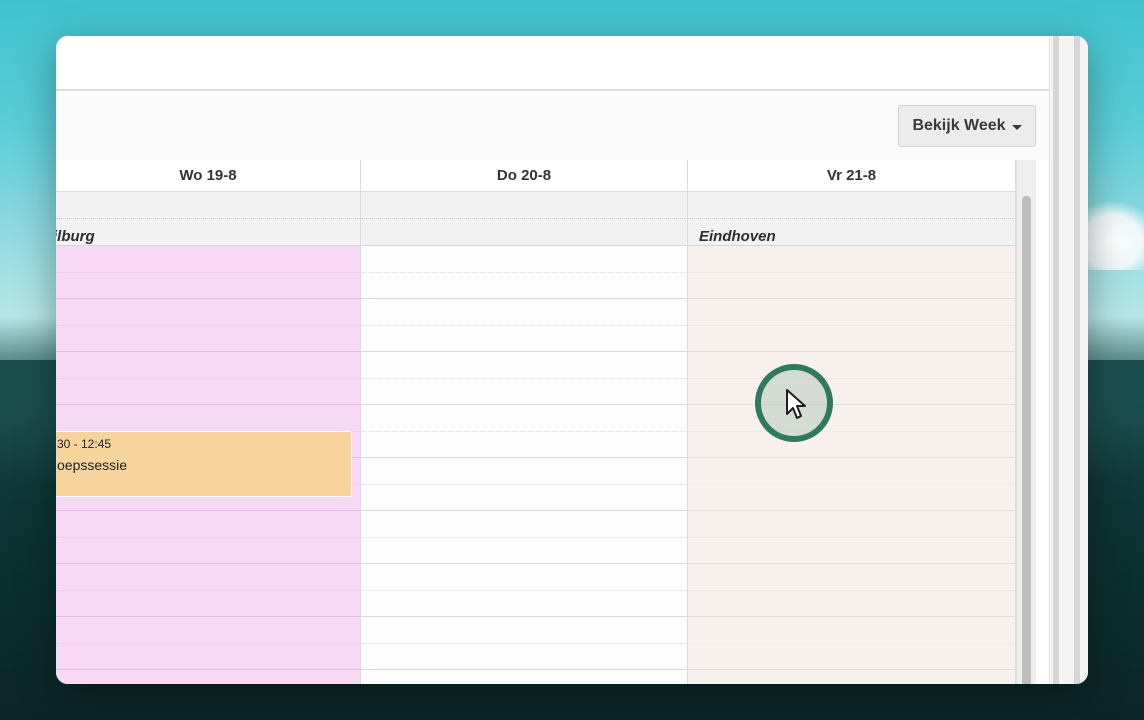 This screenshot has height=720, width=1144. I want to click on cursor-highlight, so click(794, 403).